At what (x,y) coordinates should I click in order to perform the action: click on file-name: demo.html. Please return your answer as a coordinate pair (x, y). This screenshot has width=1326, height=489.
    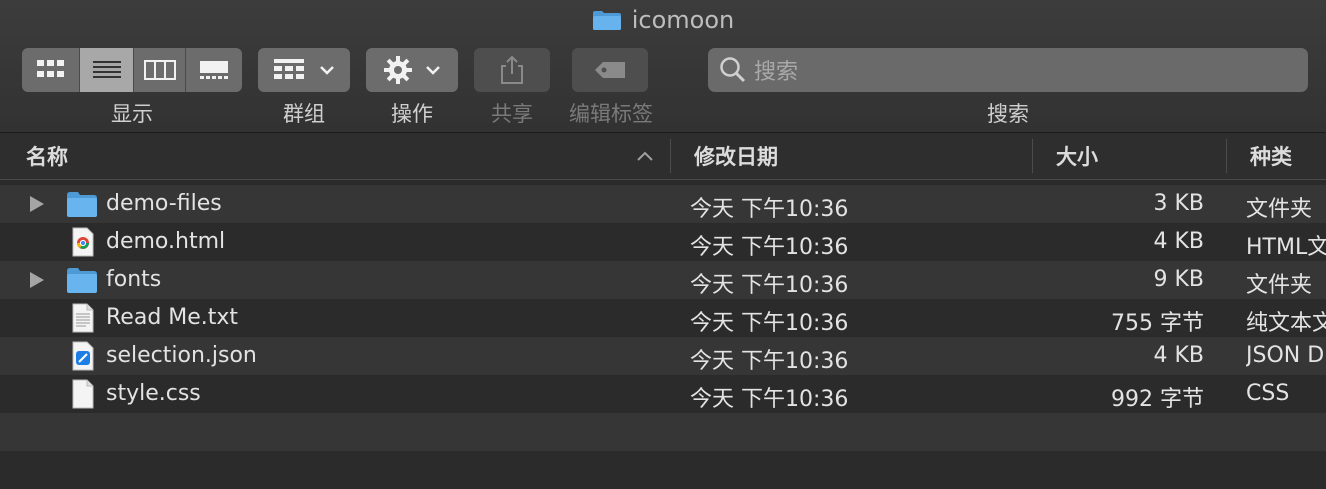
    Looking at the image, I should click on (166, 241).